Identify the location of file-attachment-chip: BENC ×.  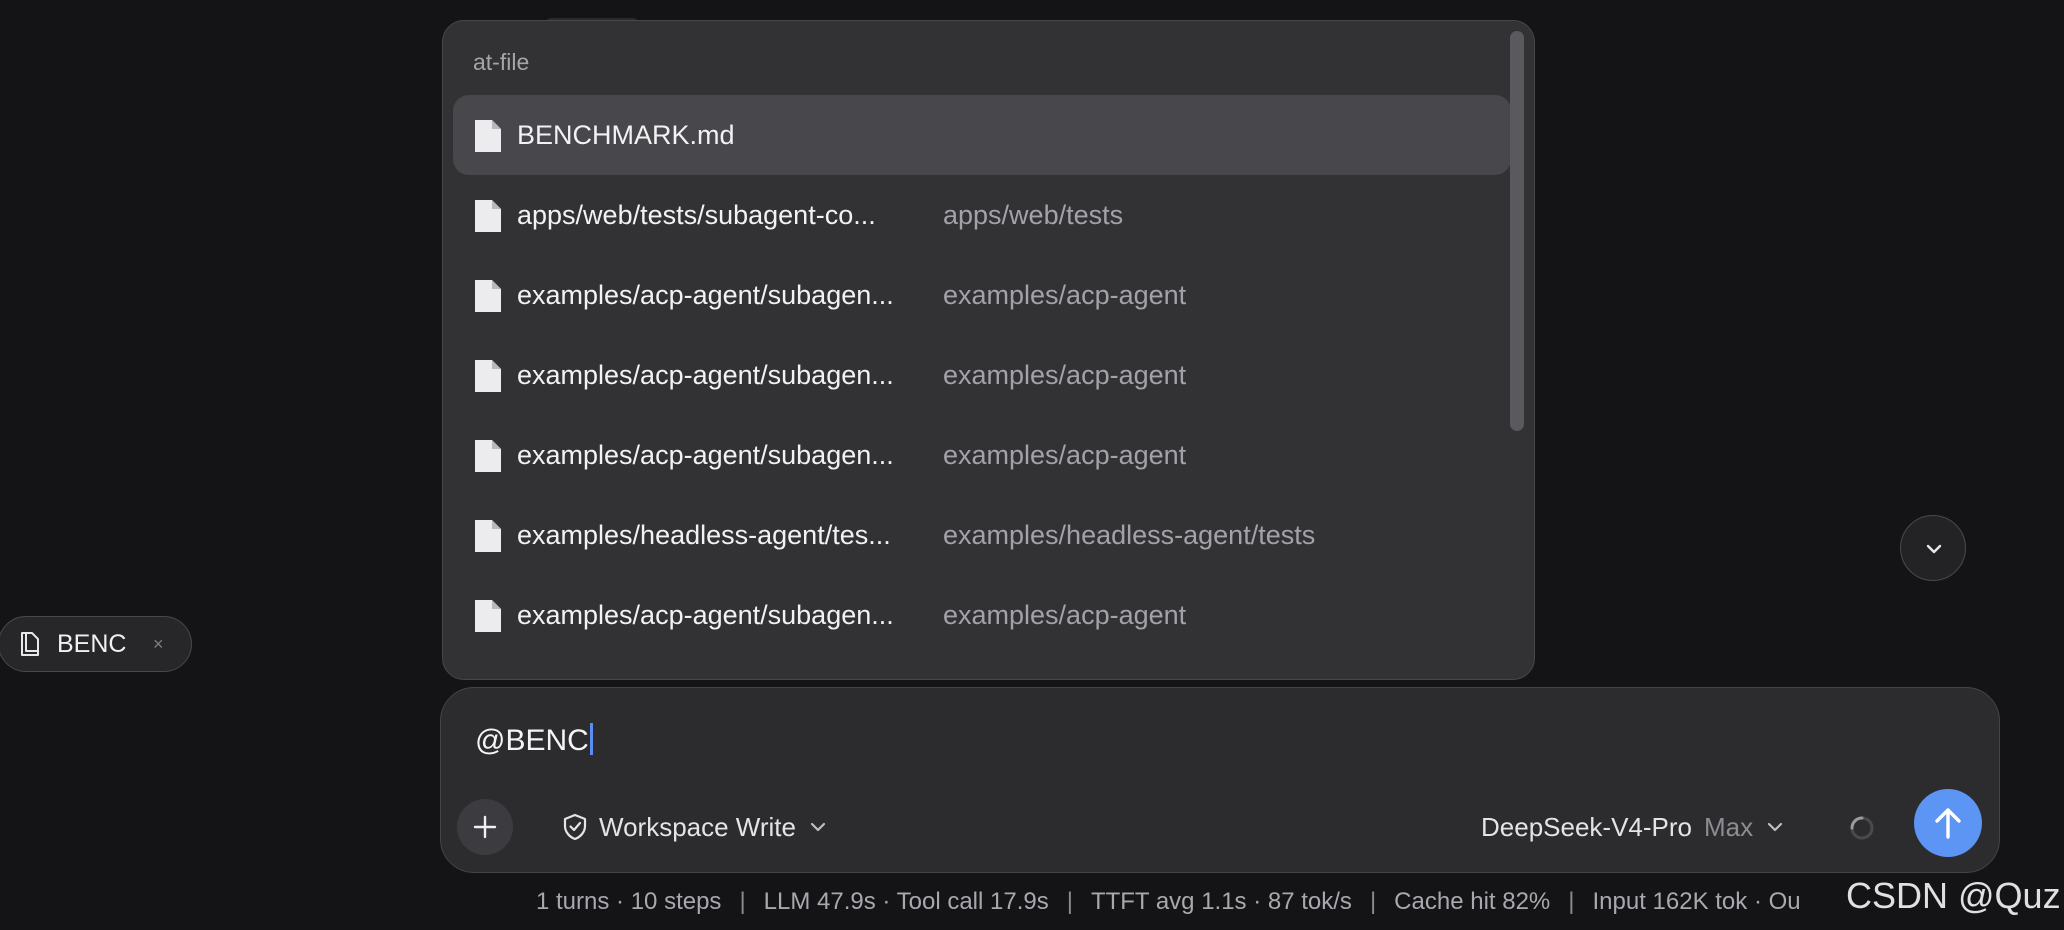
(96, 644).